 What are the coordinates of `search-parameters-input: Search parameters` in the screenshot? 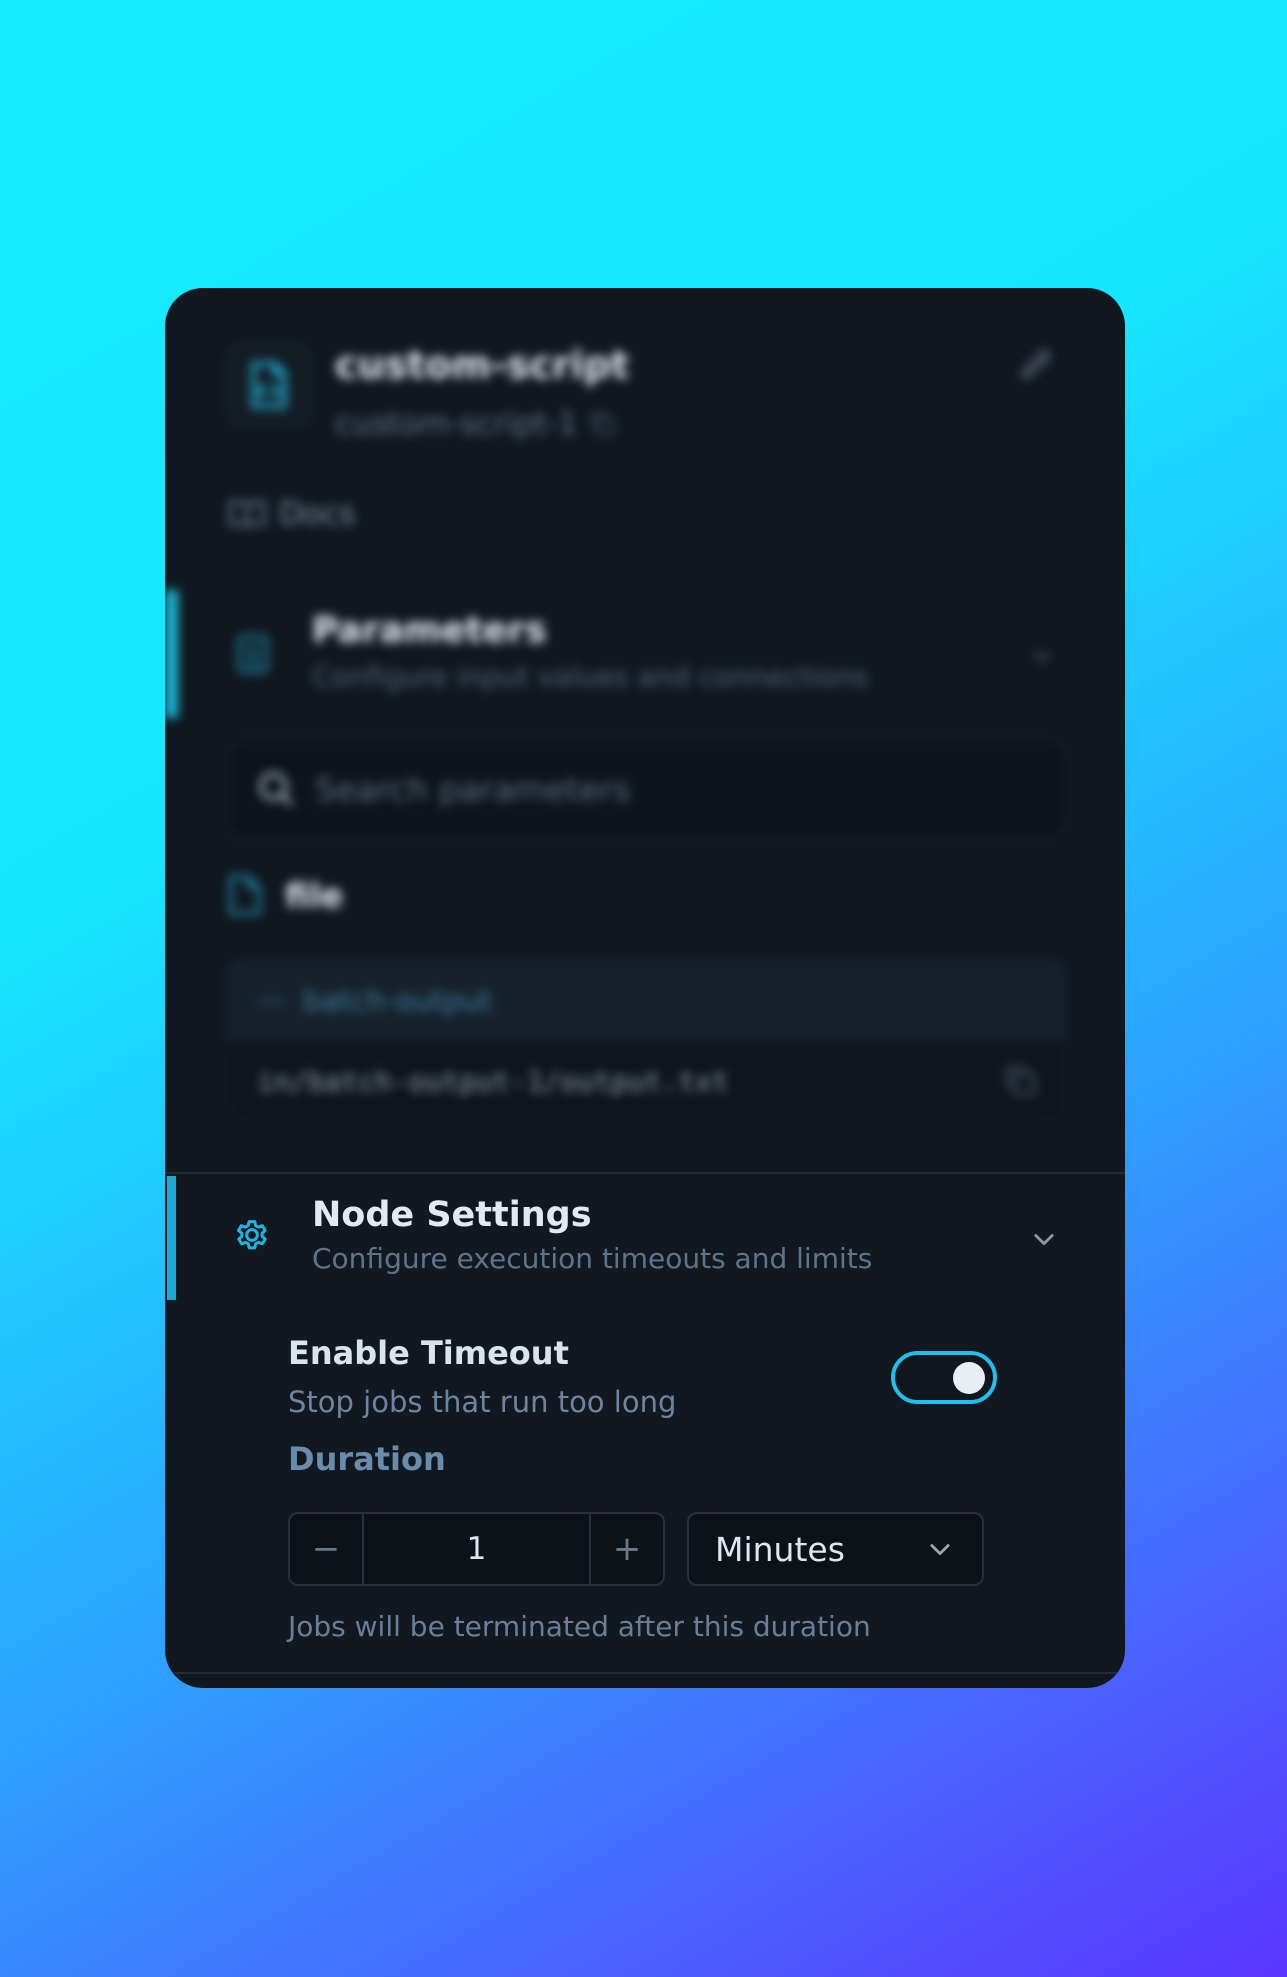 It's located at (647, 789).